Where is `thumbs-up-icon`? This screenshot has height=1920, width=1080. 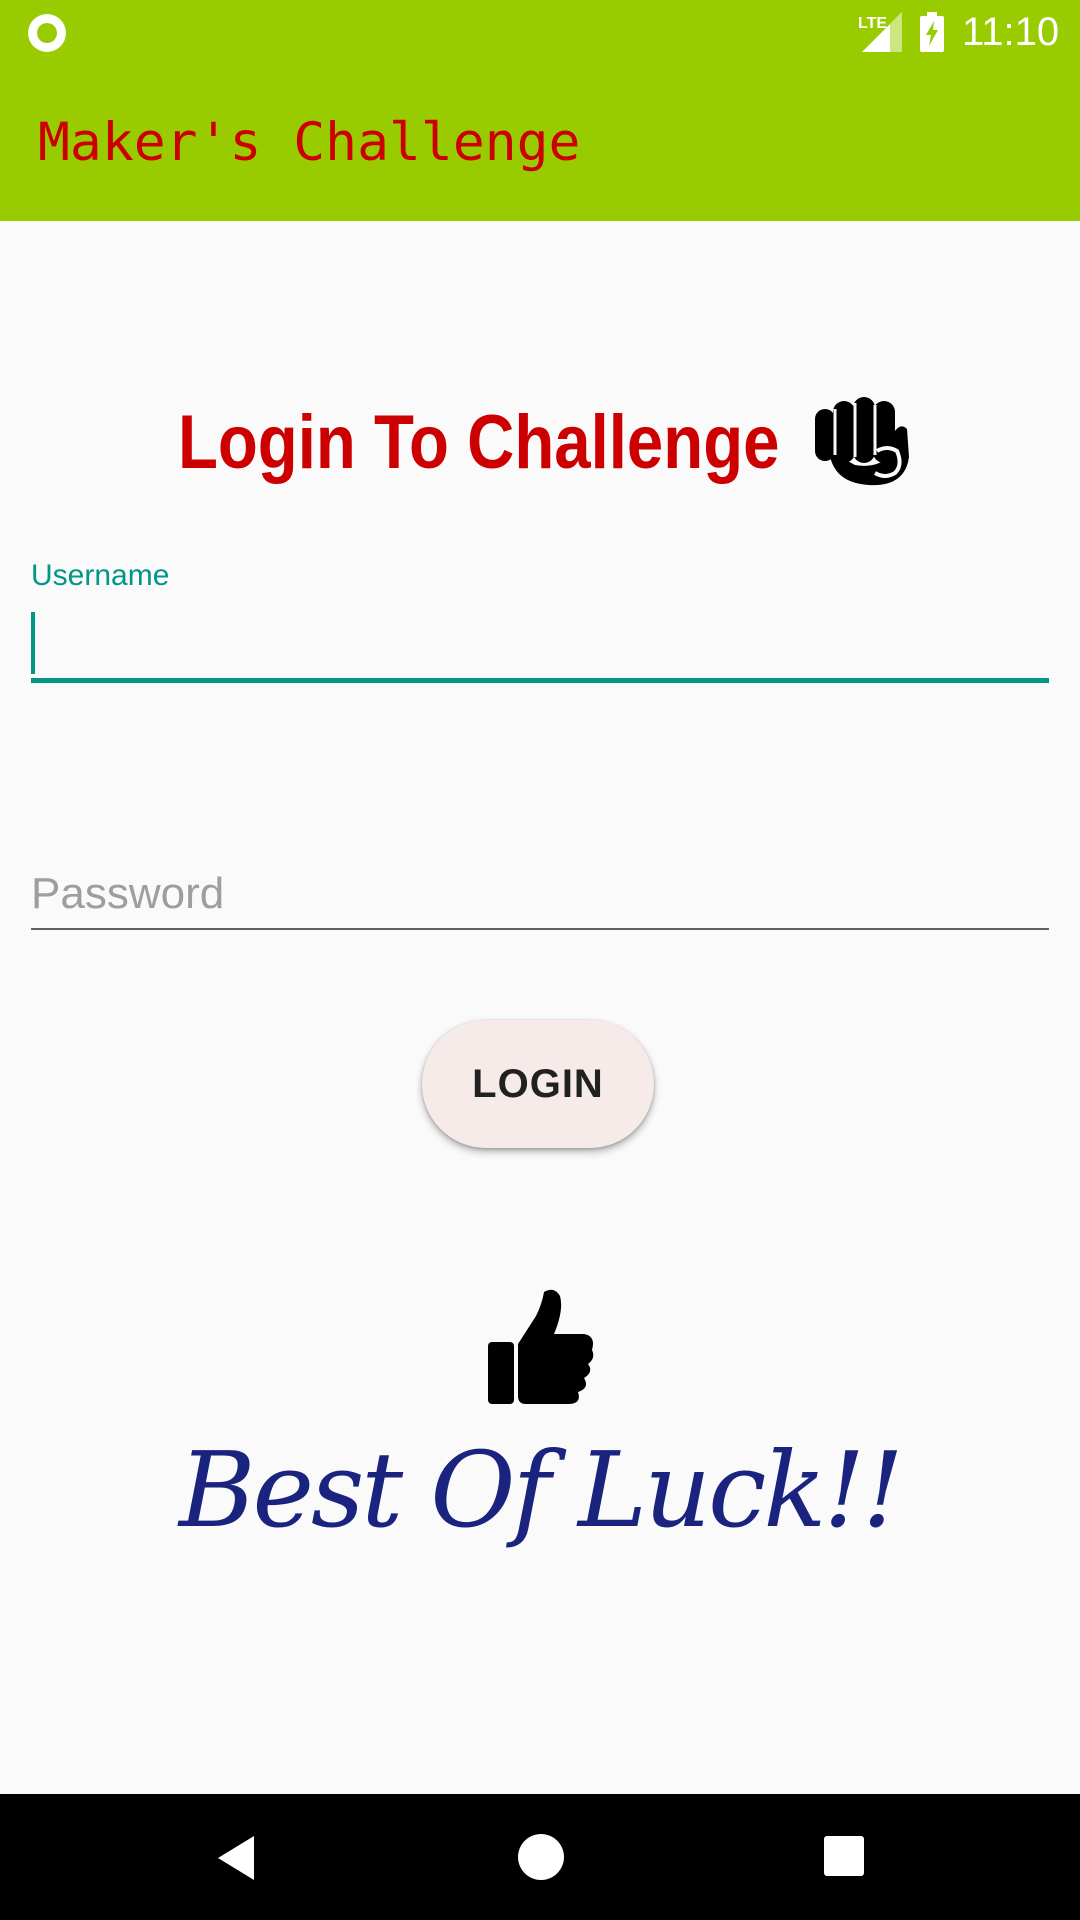 thumbs-up-icon is located at coordinates (541, 1346).